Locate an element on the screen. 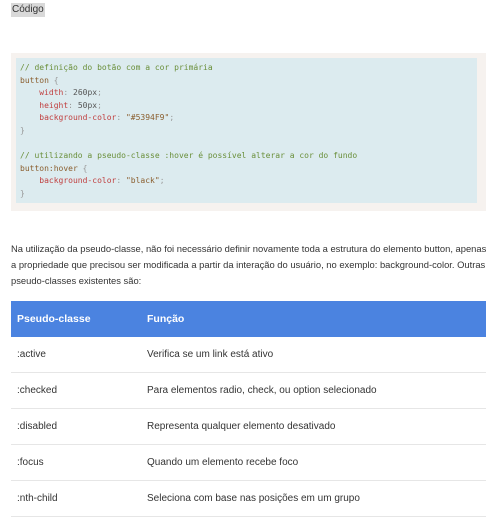 The image size is (503, 517). table-cell-pseudo-class: :active is located at coordinates (76, 355).